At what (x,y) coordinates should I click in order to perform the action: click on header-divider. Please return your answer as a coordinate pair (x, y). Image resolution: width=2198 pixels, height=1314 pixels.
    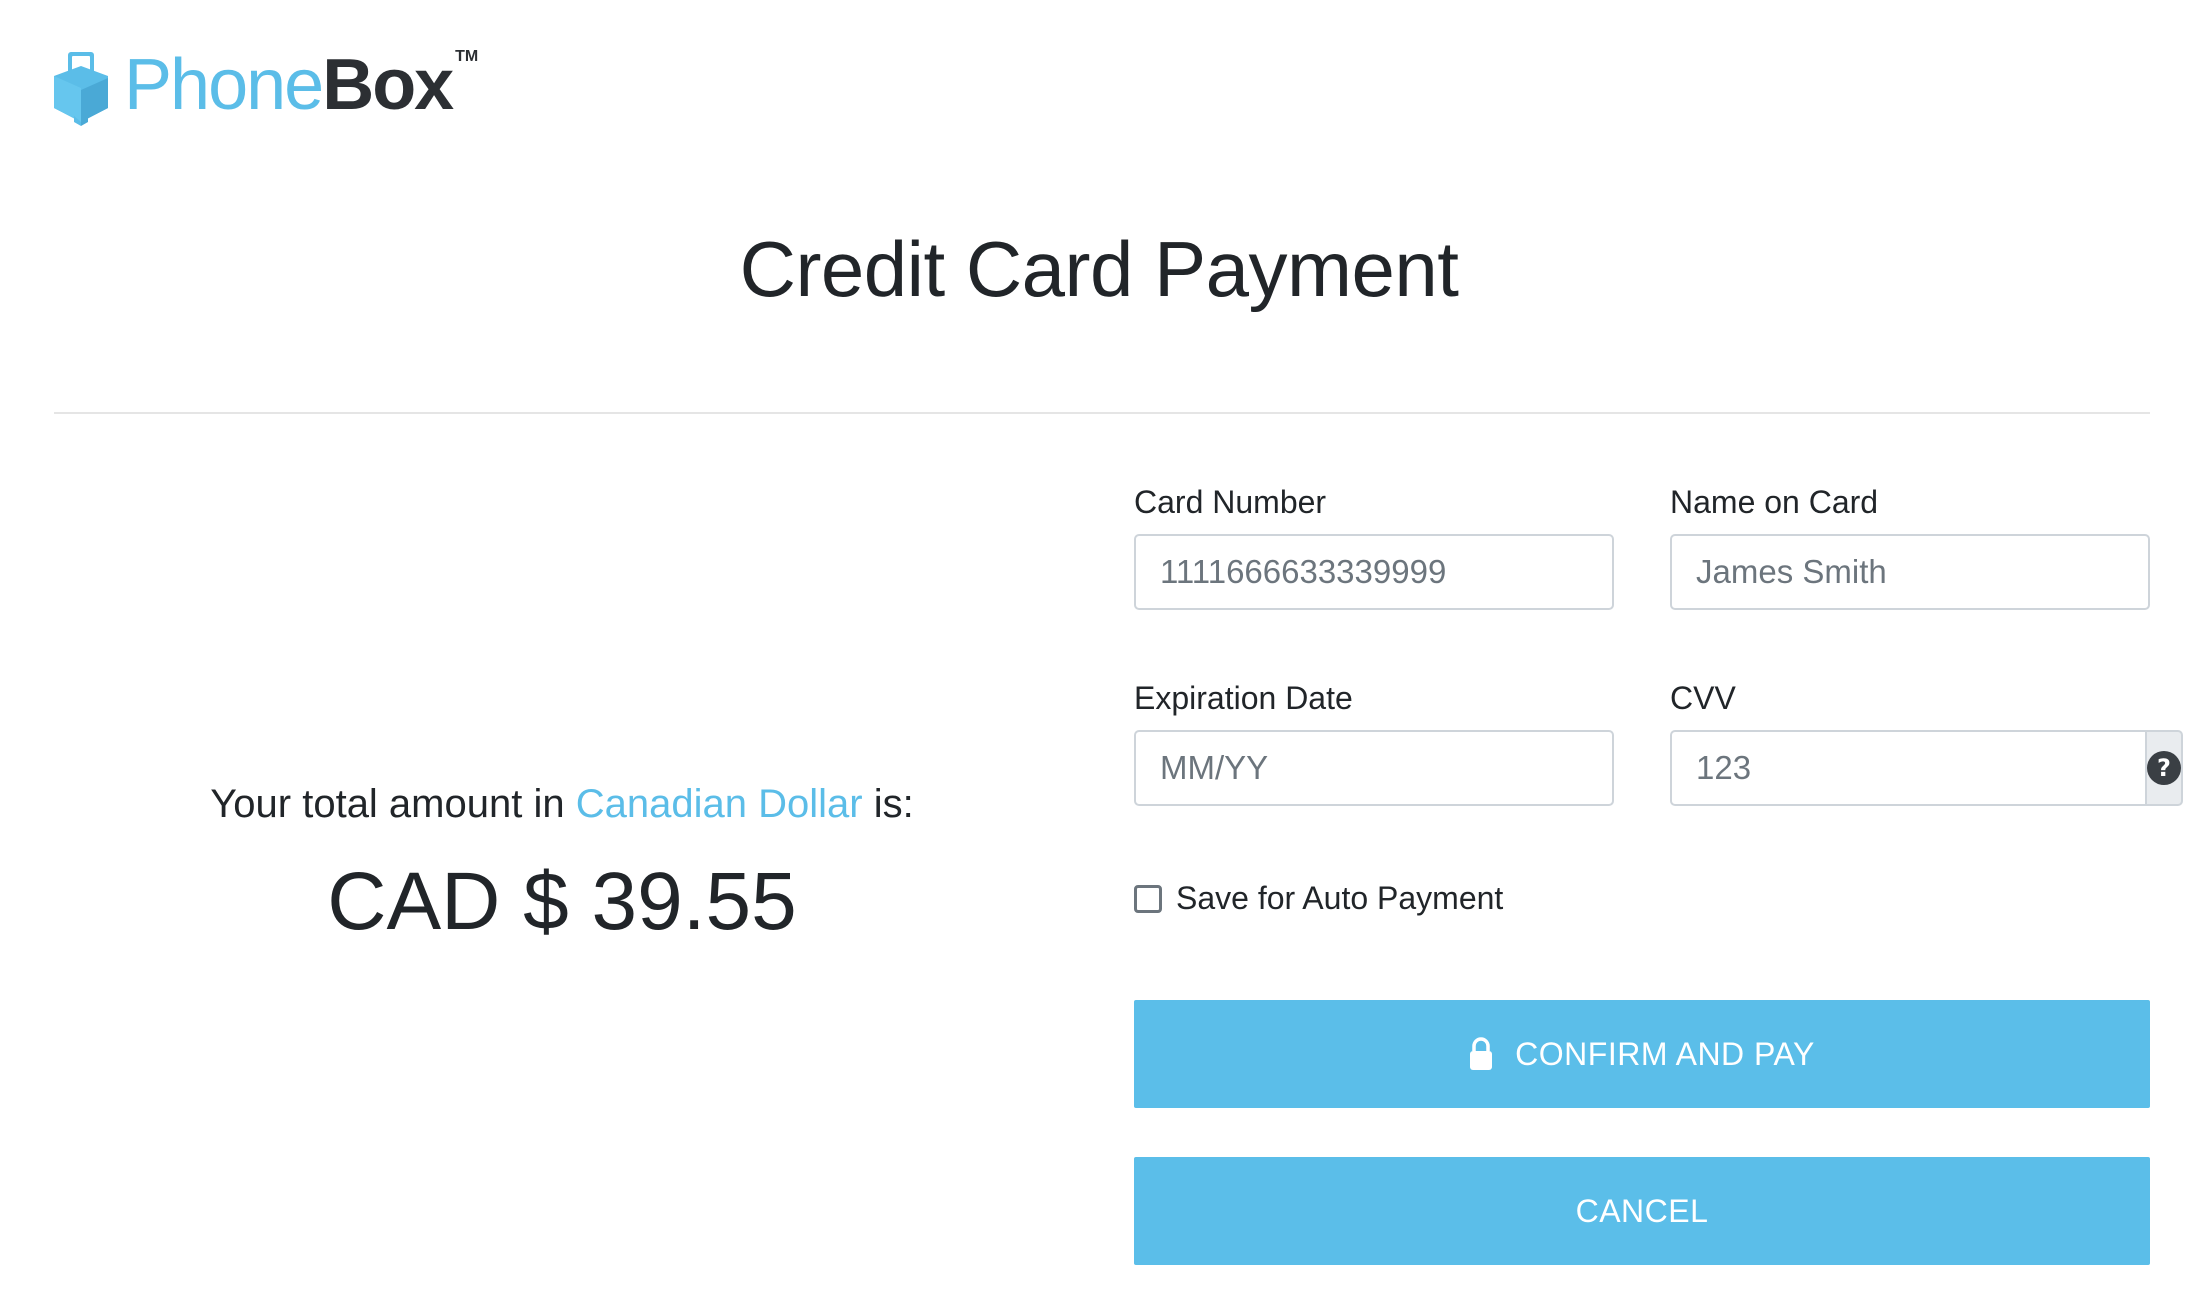
    Looking at the image, I should click on (1102, 413).